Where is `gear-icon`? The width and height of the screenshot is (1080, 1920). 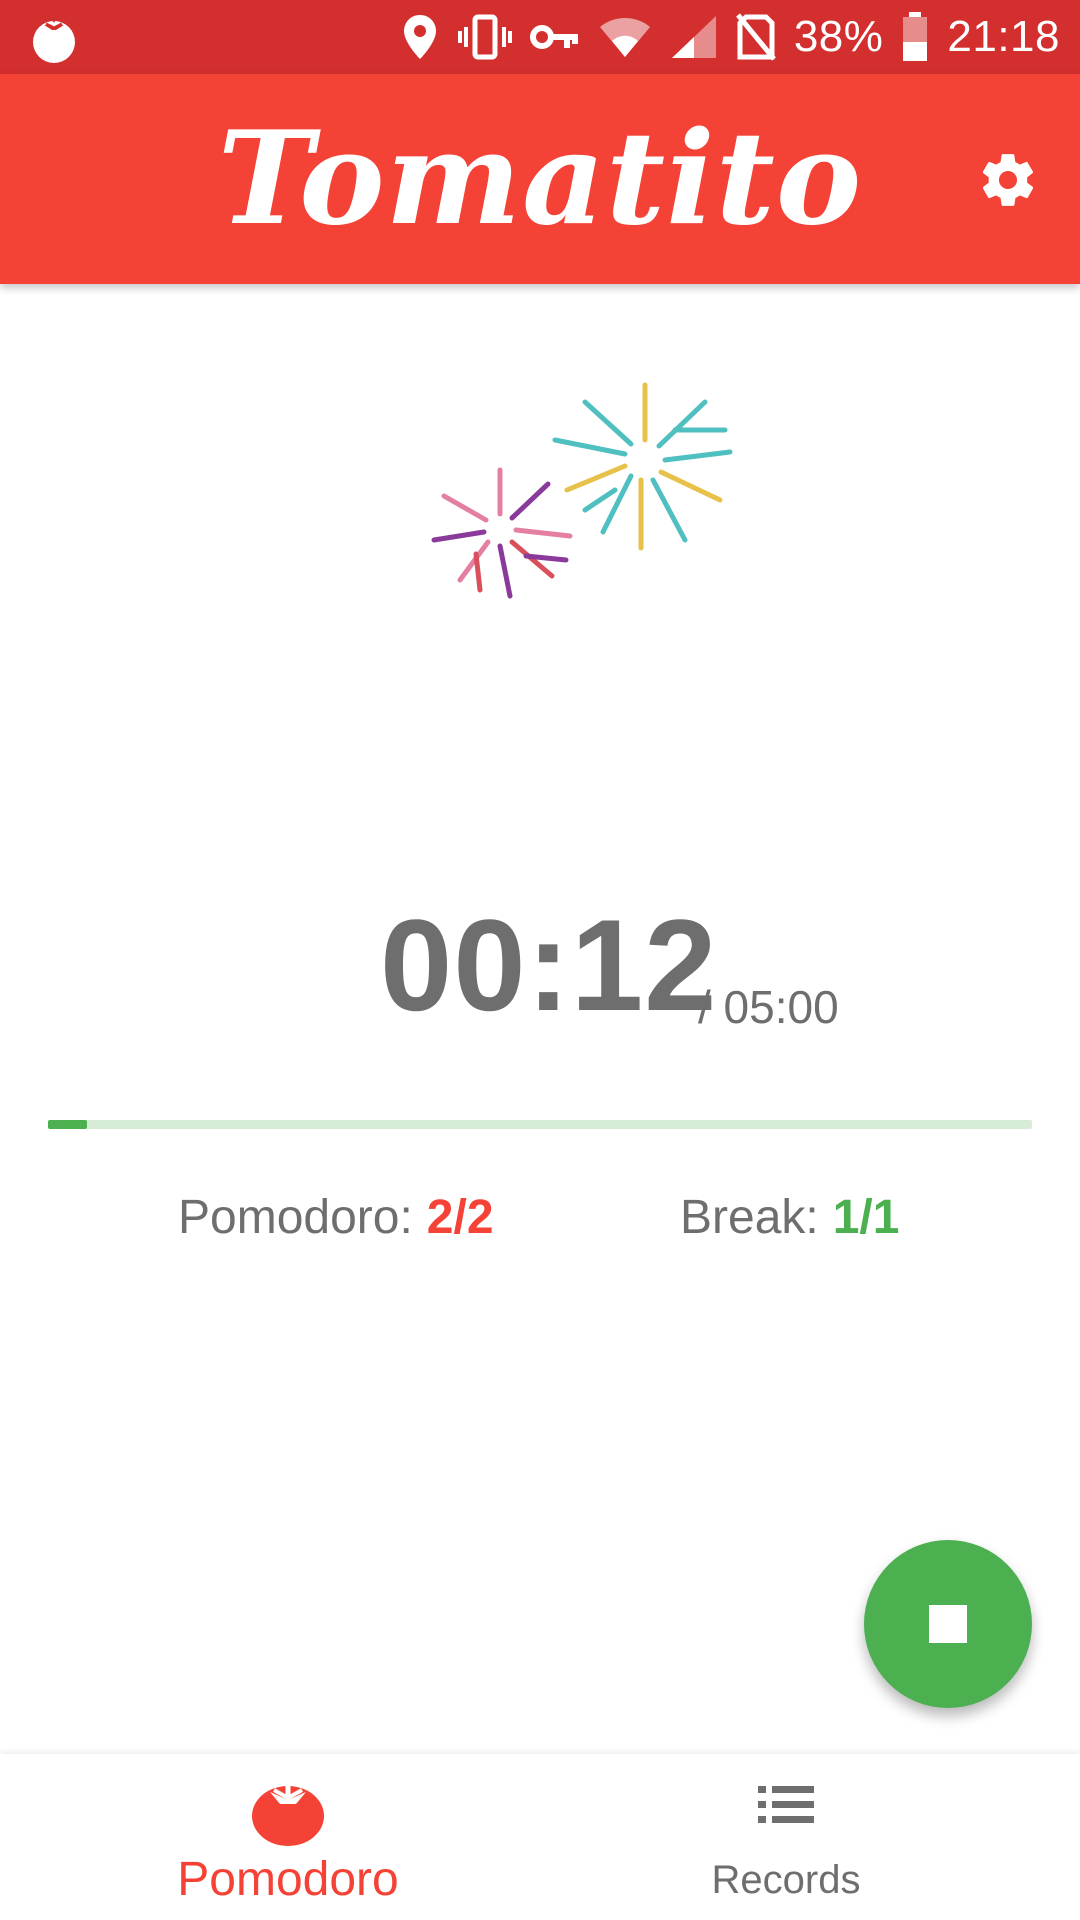
gear-icon is located at coordinates (1008, 180).